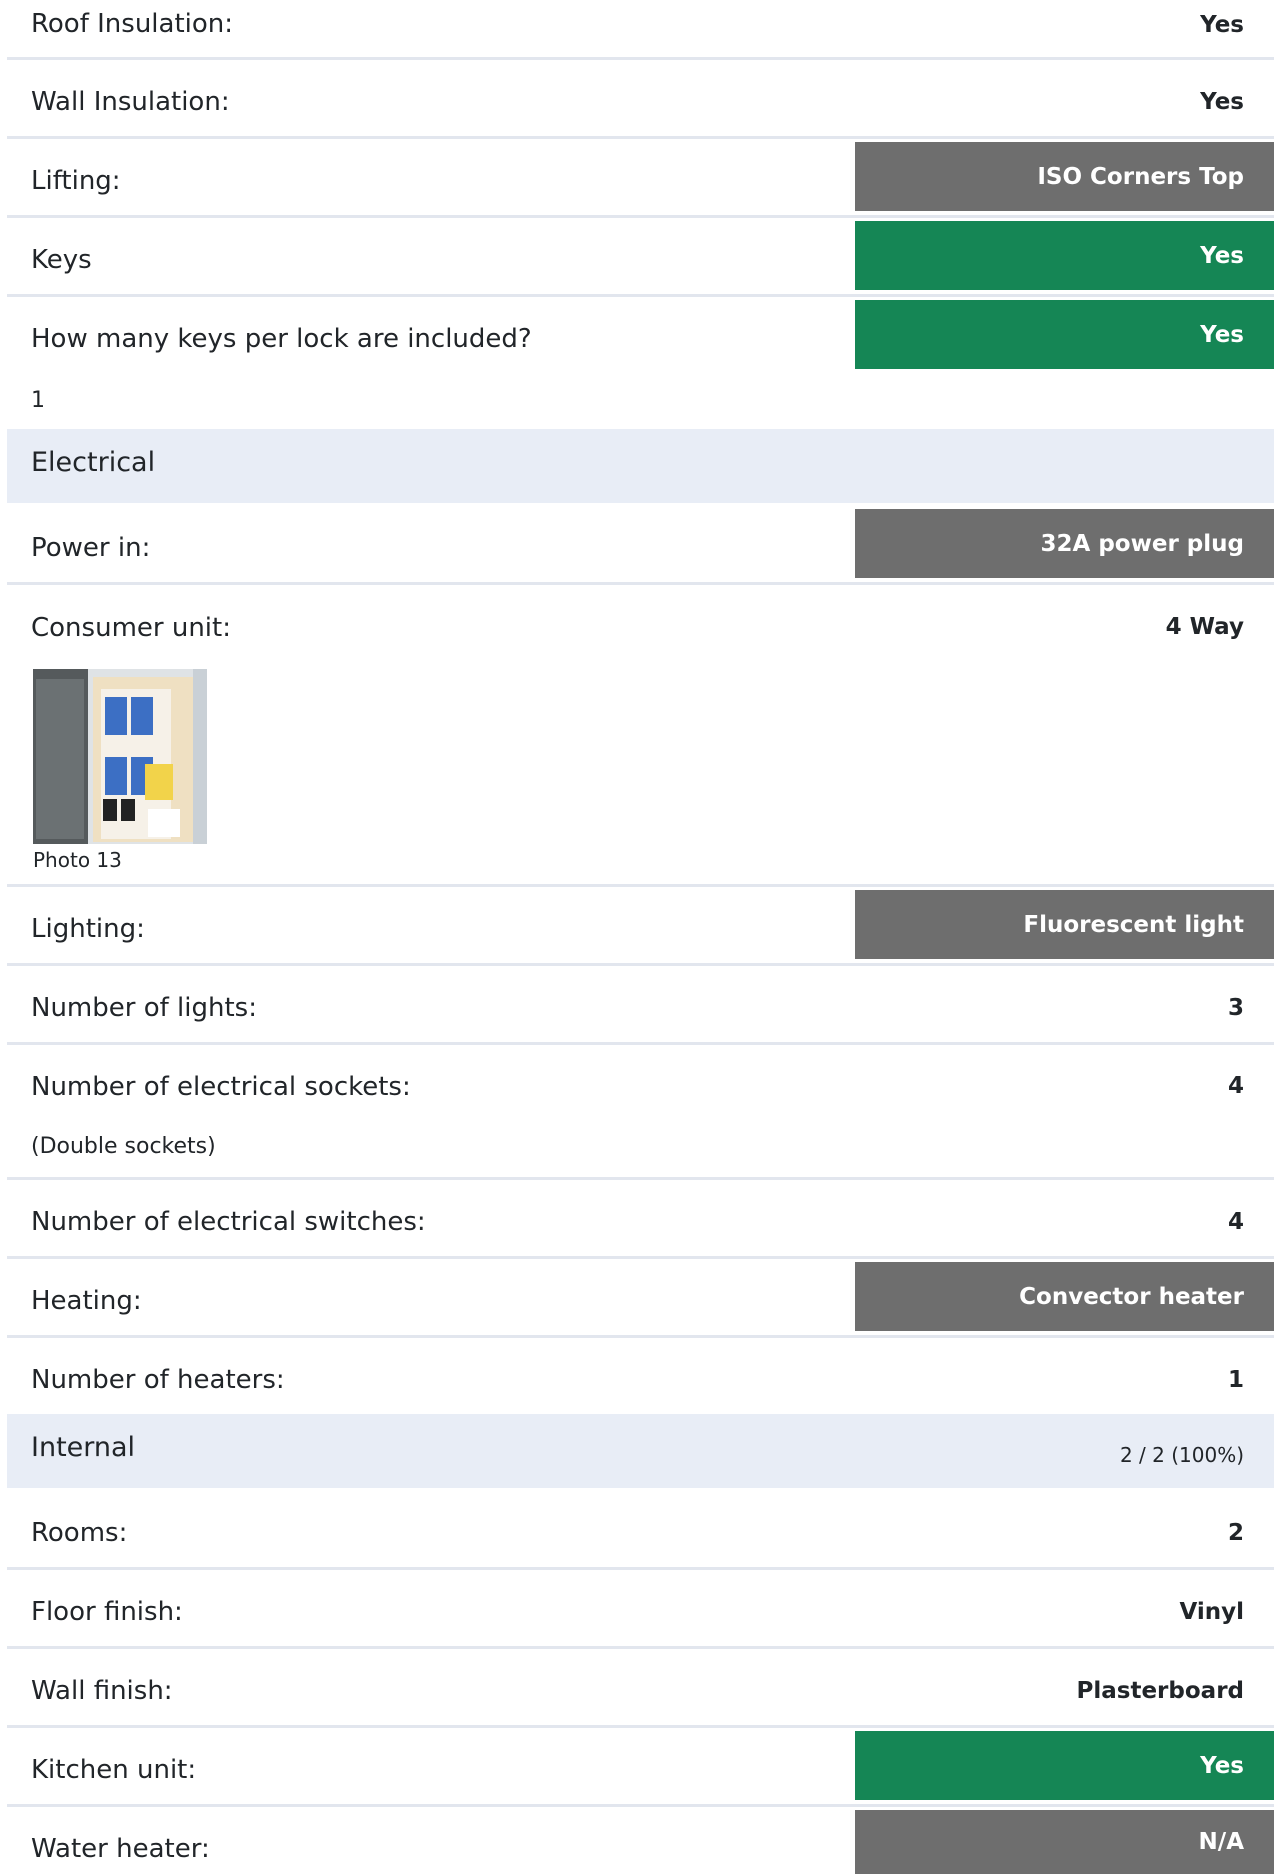  Describe the element at coordinates (1064, 1842) in the screenshot. I see `water-heater-value-badge: N/A` at that location.